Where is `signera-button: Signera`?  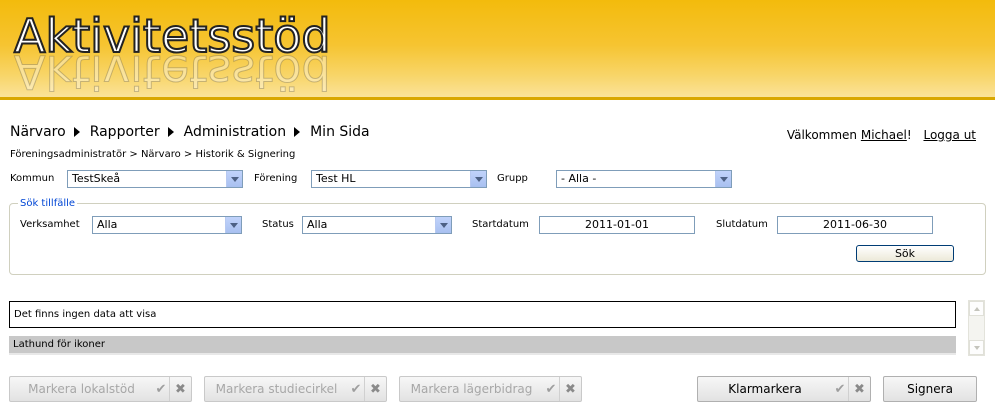
signera-button: Signera is located at coordinates (930, 389).